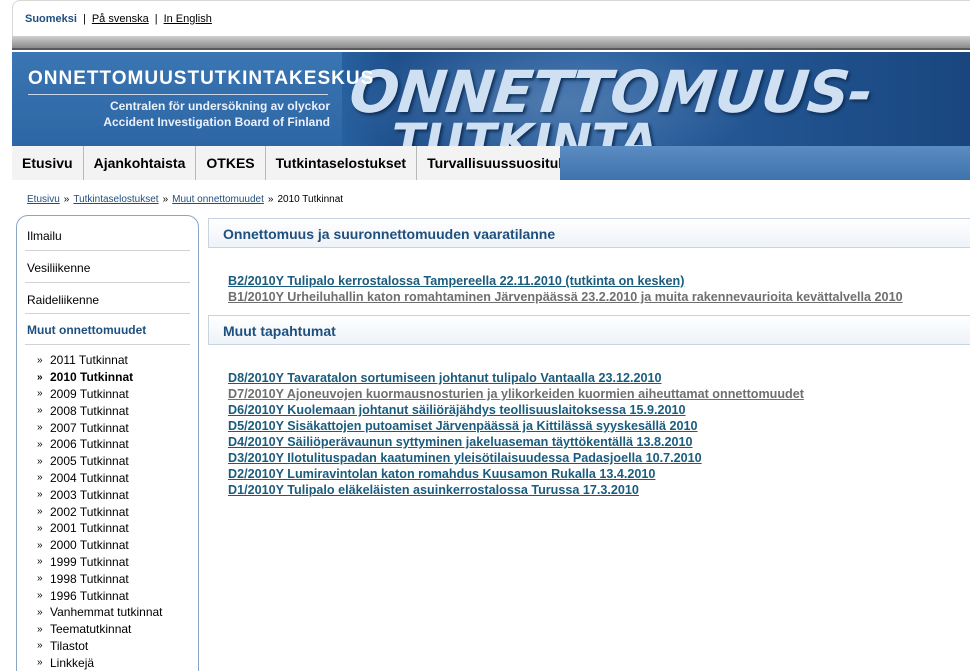  I want to click on sidebar-subitem-label: 2001 Tutkinnat, so click(89, 528).